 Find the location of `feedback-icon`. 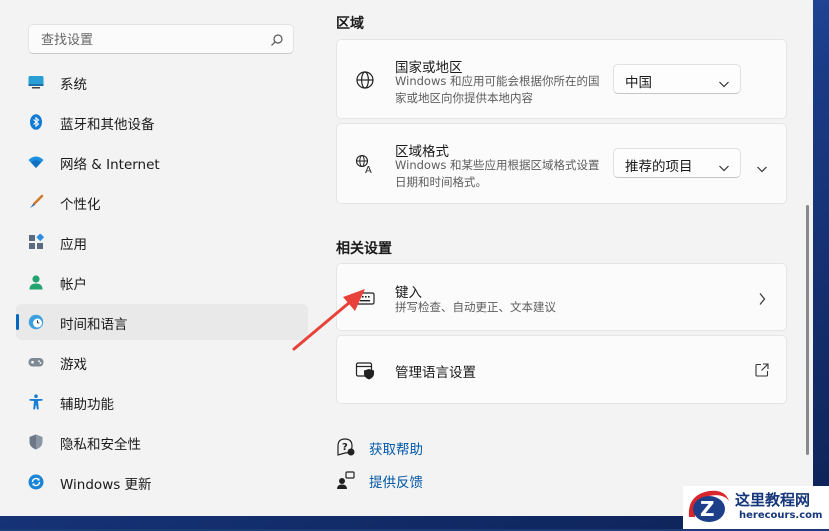

feedback-icon is located at coordinates (346, 480).